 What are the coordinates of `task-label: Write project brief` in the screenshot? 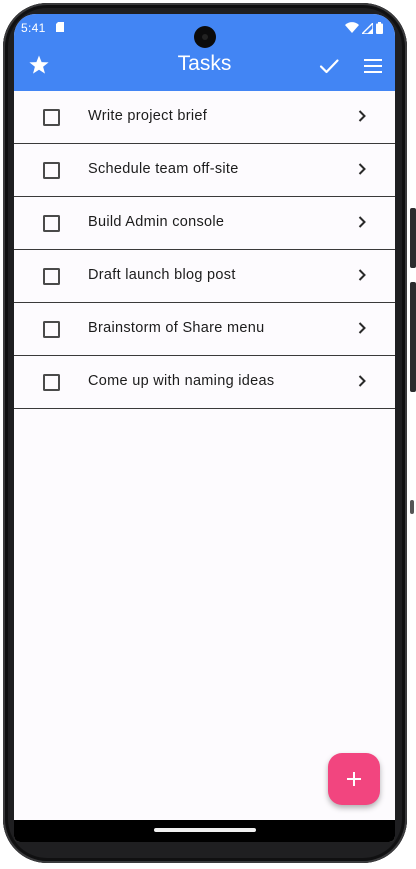 It's located at (148, 116).